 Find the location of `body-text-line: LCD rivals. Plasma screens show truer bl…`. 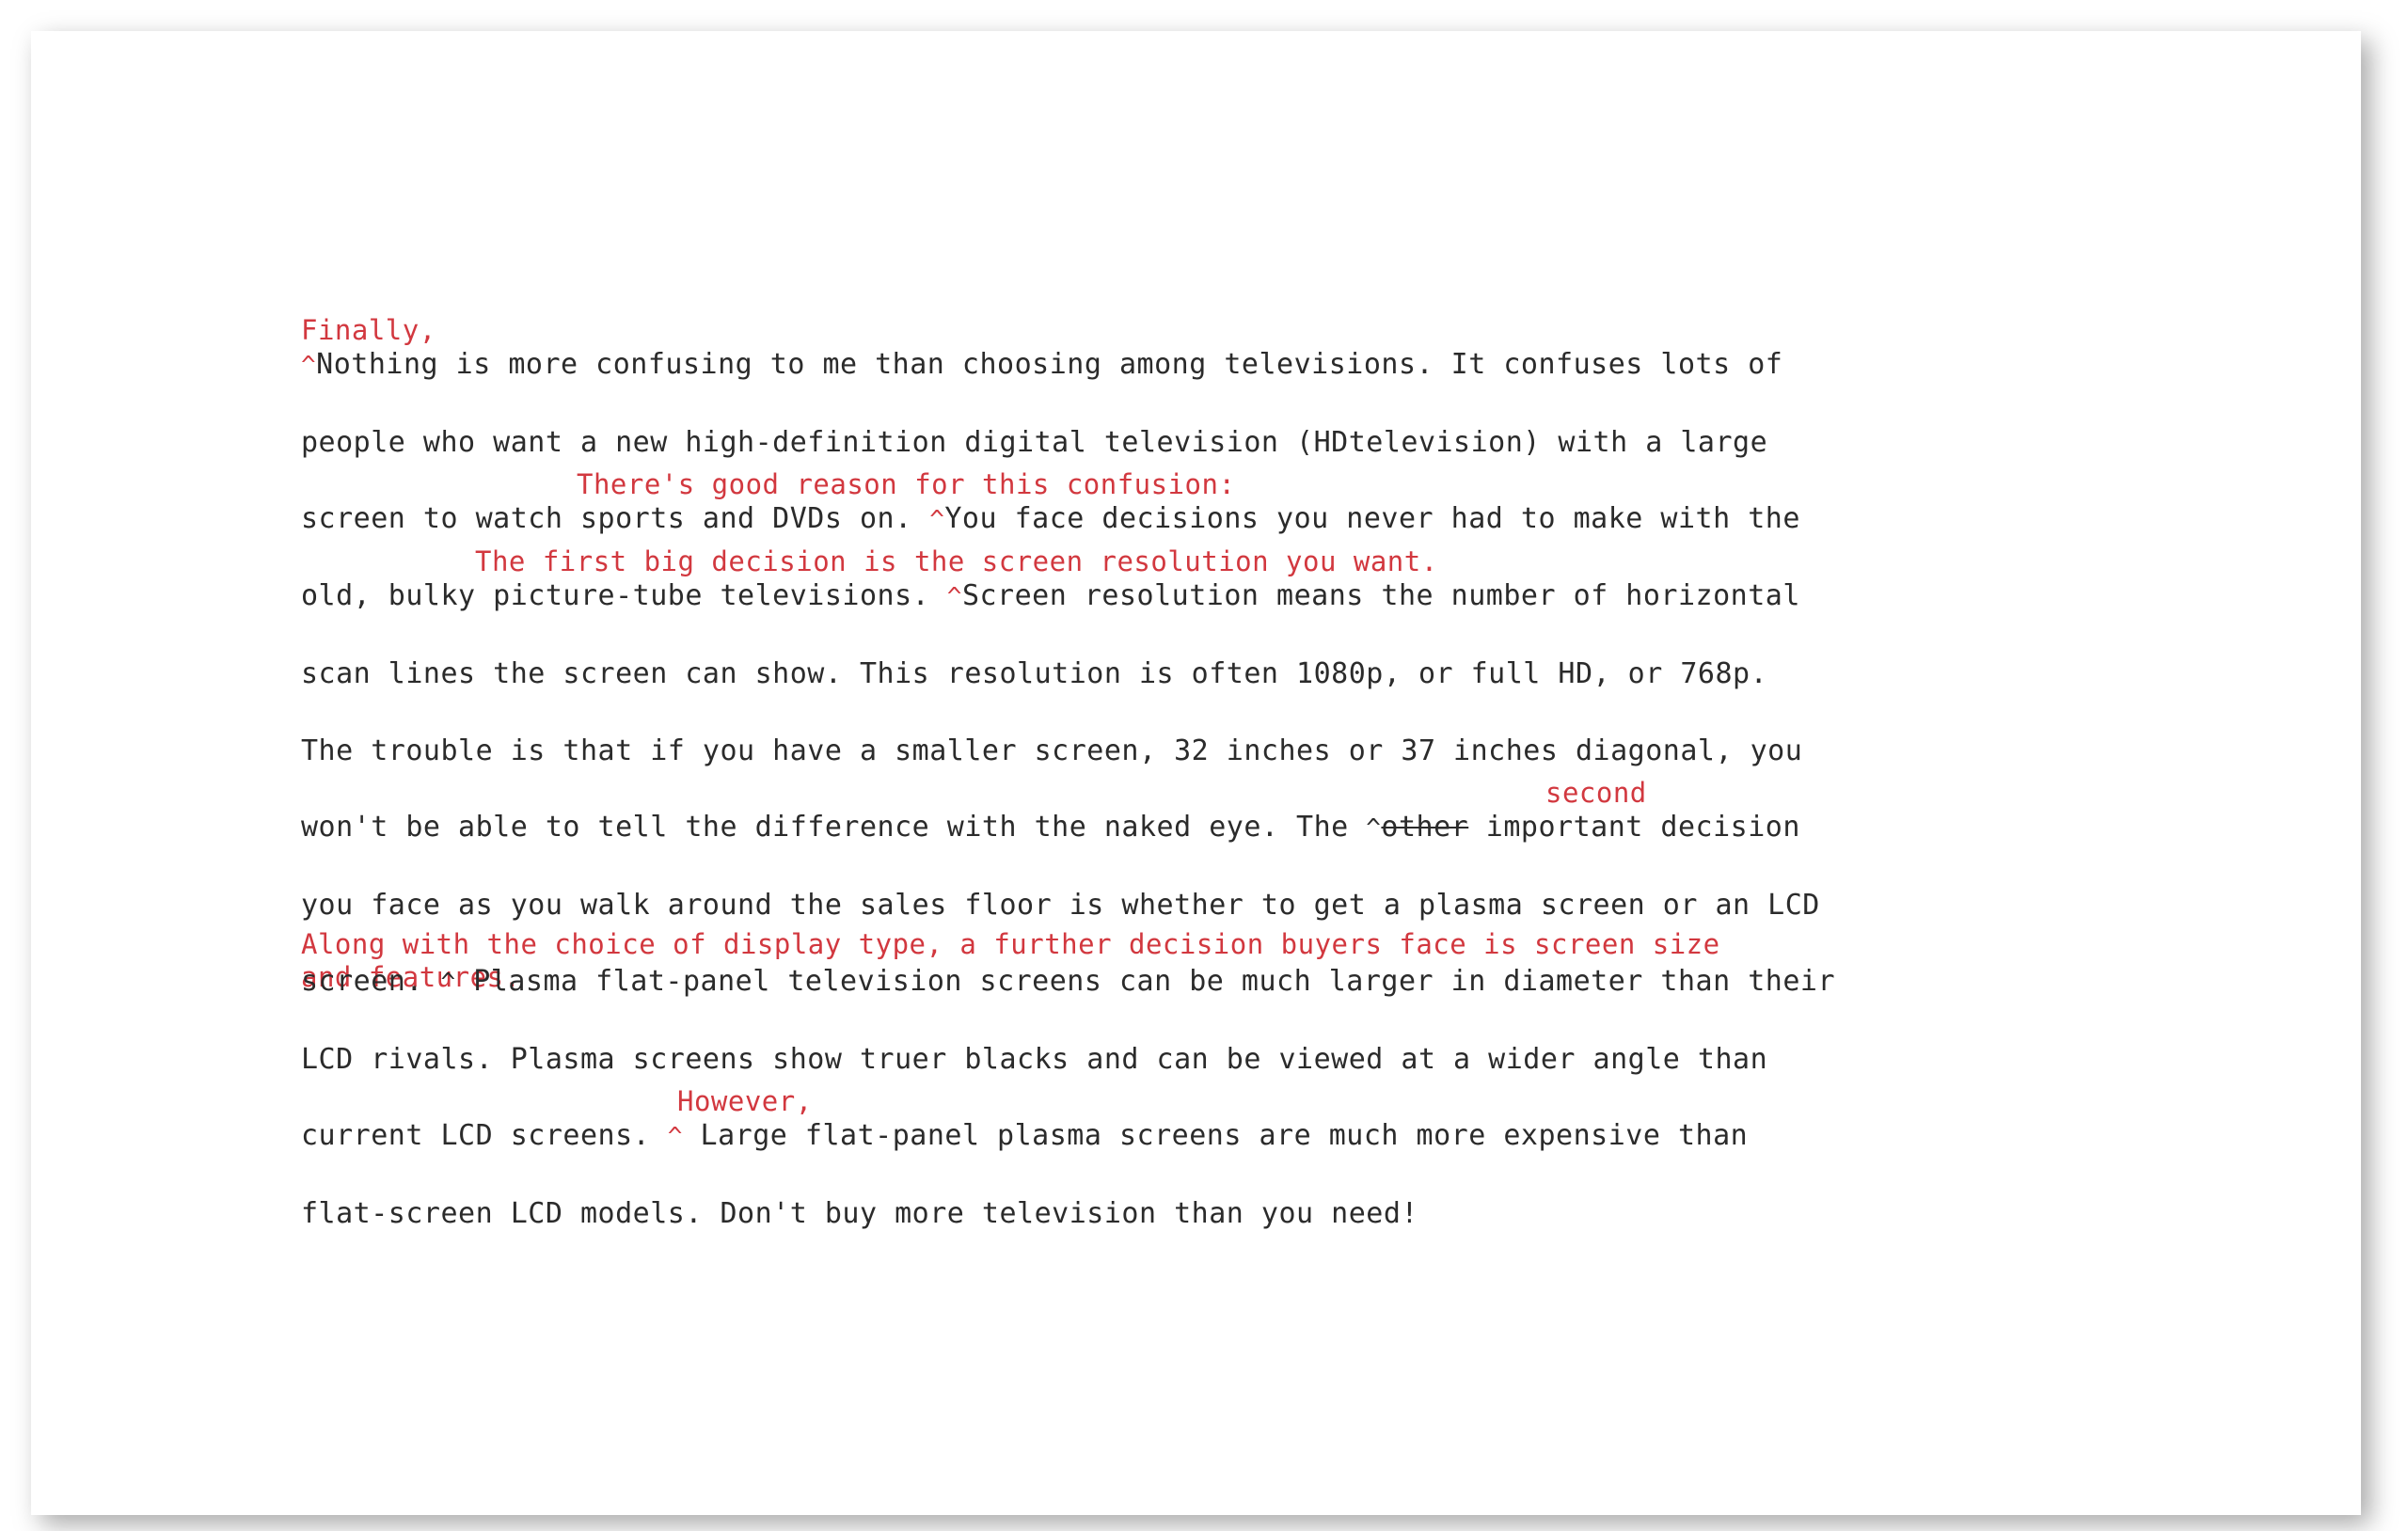

body-text-line: LCD rivals. Plasma screens show truer bl… is located at coordinates (1034, 1060).